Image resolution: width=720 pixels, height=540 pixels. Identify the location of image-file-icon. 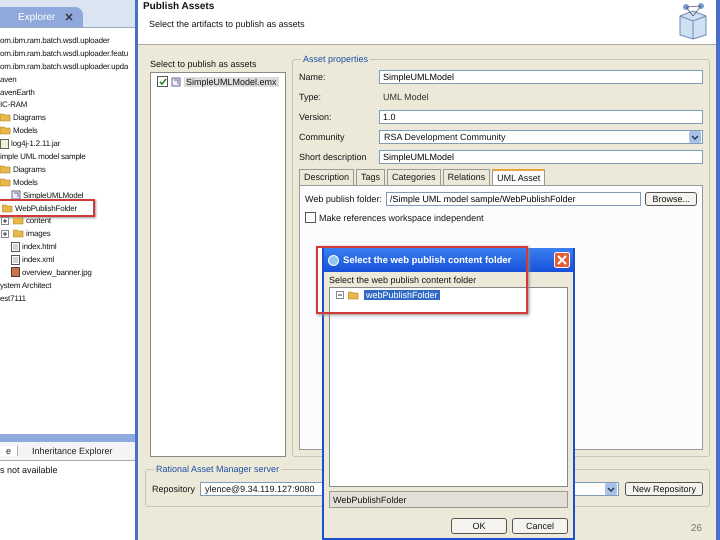
(15, 272).